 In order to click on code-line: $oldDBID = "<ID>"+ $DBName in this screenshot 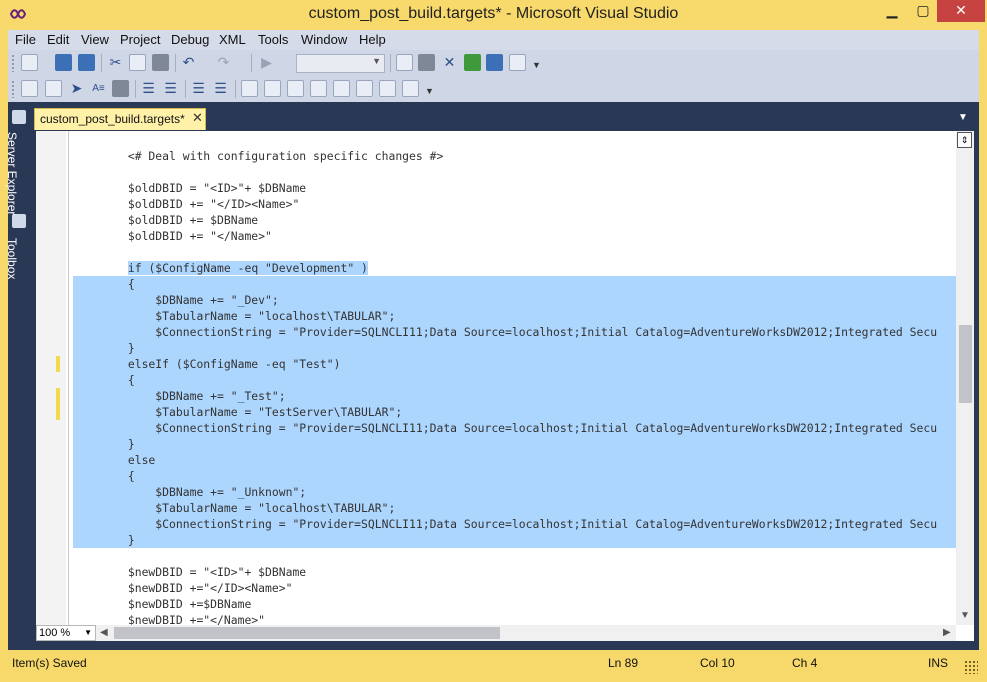, I will do `click(514, 188)`.